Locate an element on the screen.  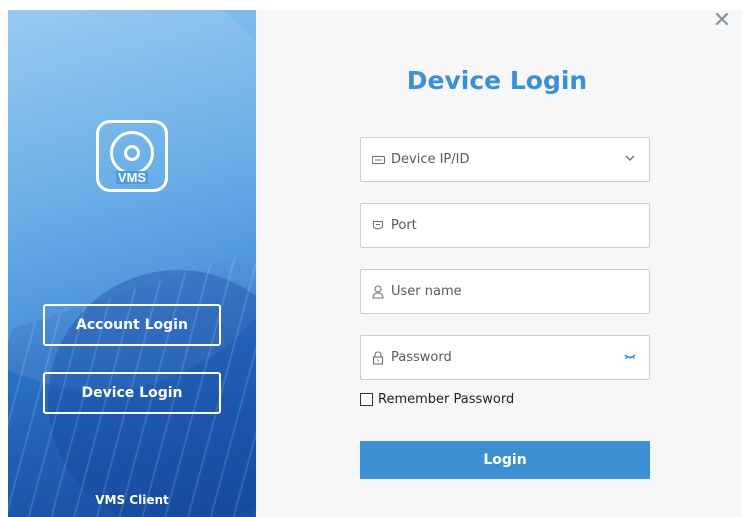
remember-password: Remember Password is located at coordinates (437, 399).